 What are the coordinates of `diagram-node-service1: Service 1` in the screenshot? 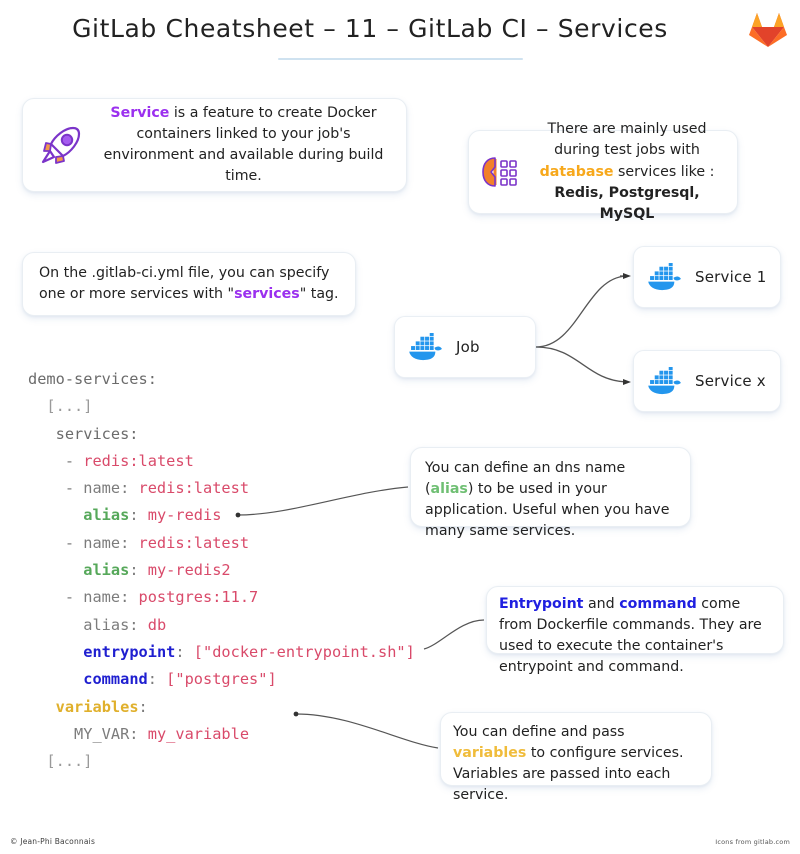 It's located at (707, 277).